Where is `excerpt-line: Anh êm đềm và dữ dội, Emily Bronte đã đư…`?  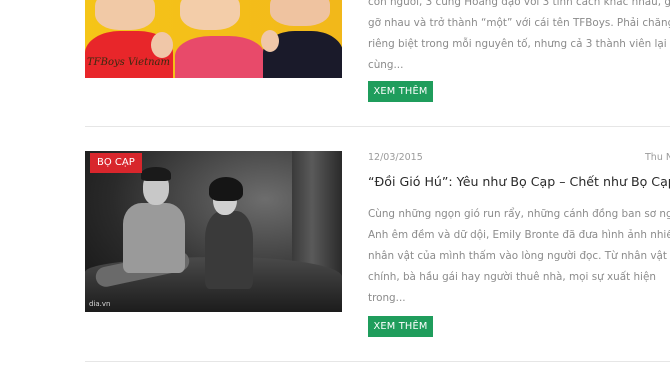
excerpt-line: Anh êm đềm và dữ dội, Emily Bronte đã đư… is located at coordinates (519, 235).